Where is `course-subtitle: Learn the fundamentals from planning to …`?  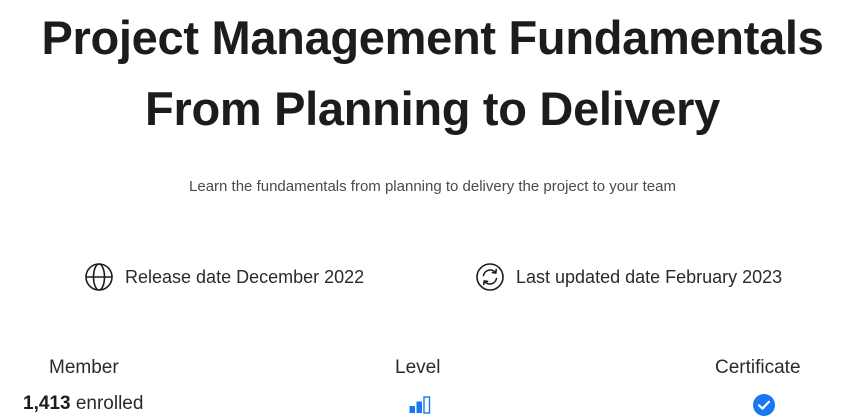 course-subtitle: Learn the fundamentals from planning to … is located at coordinates (432, 186).